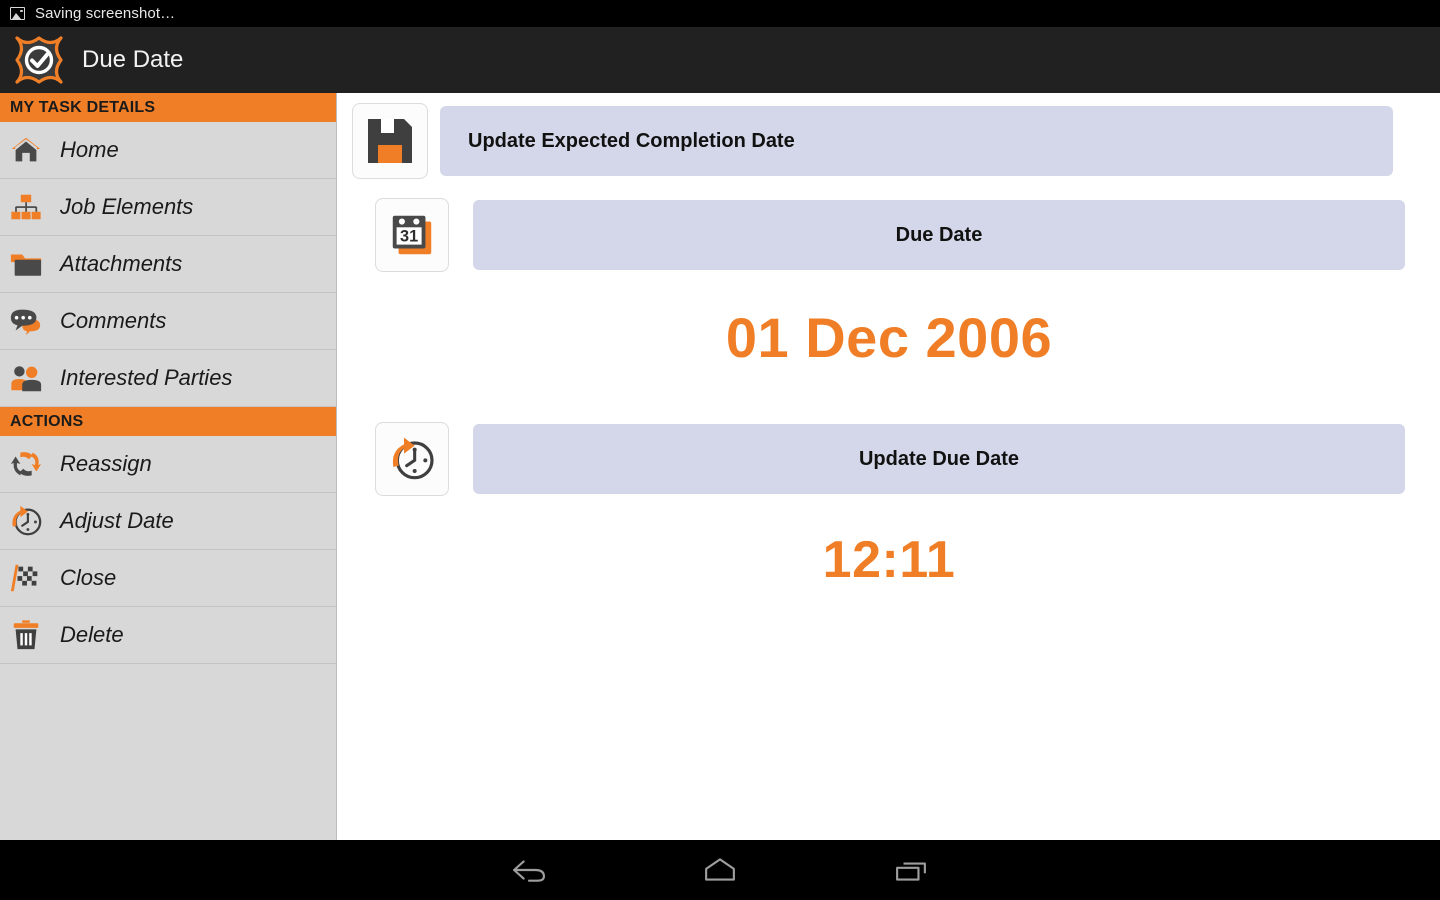  What do you see at coordinates (121, 263) in the screenshot?
I see `sidebar-item-label: Attachments` at bounding box center [121, 263].